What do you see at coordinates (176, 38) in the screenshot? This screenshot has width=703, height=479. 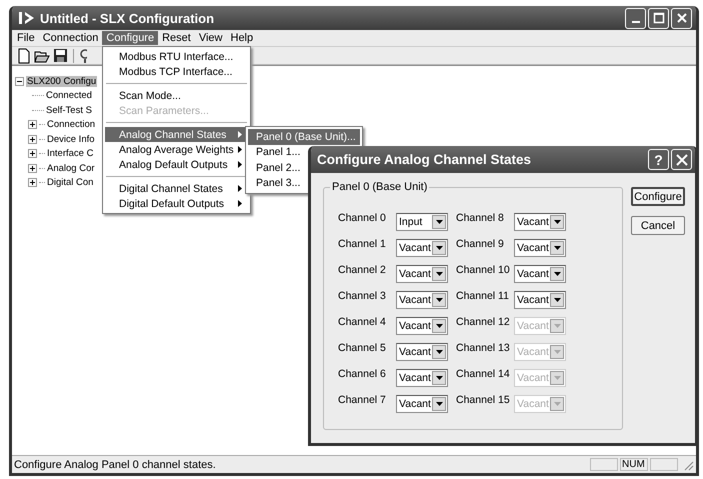 I see `menu-item: Reset` at bounding box center [176, 38].